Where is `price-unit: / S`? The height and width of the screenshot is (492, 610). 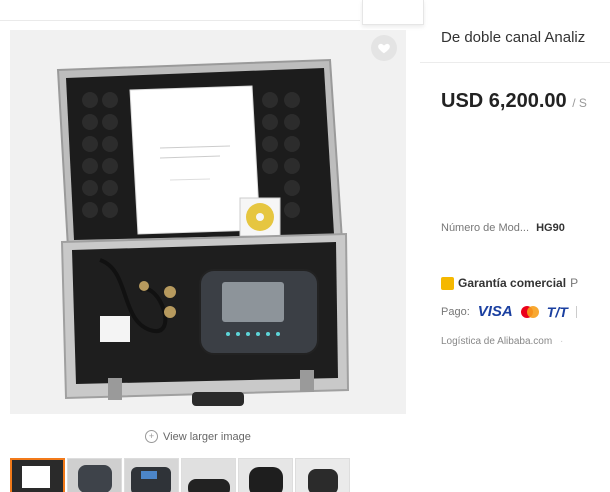
price-unit: / S is located at coordinates (579, 103).